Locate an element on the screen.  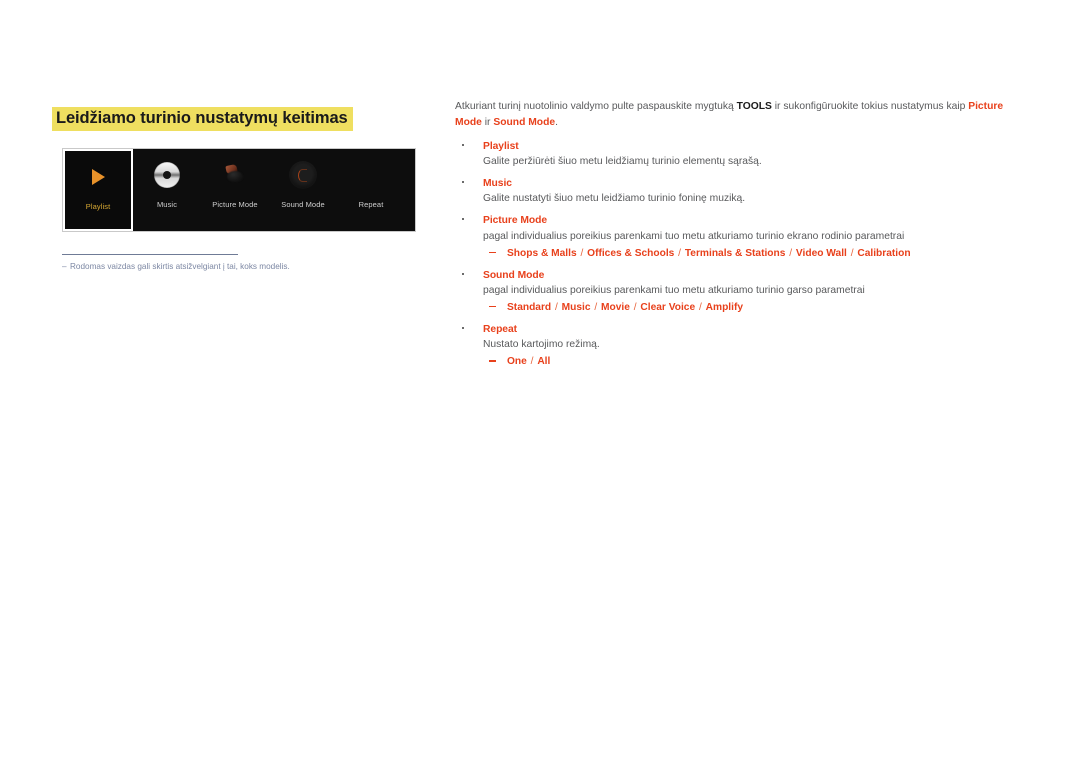
osd-item-picture-mode: Picture Mode is located at coordinates (235, 190).